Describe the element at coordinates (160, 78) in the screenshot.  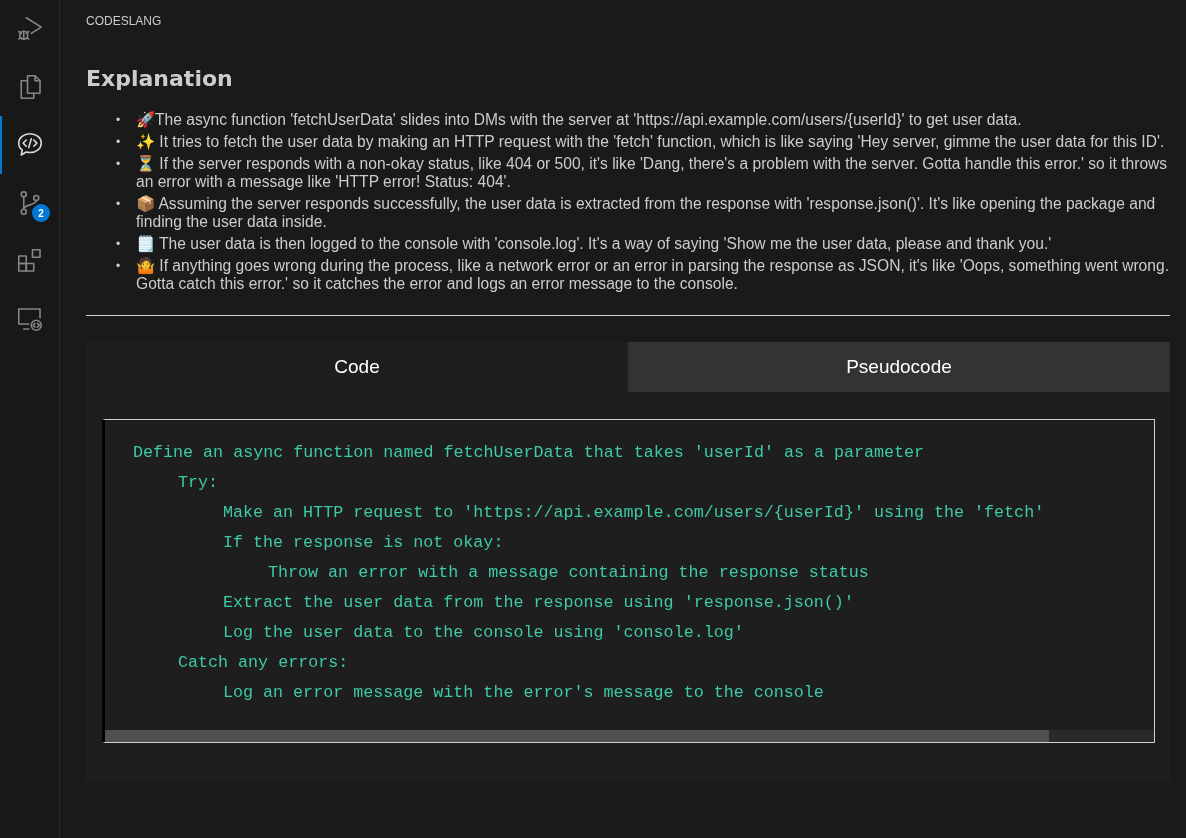
I see `section-heading: Explanation` at that location.